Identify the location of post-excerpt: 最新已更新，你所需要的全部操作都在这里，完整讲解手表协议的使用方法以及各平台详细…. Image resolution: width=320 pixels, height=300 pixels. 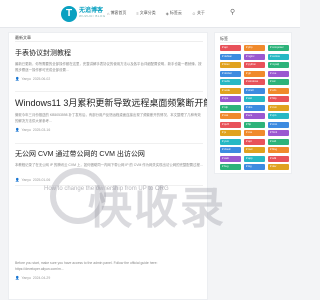
(108, 67).